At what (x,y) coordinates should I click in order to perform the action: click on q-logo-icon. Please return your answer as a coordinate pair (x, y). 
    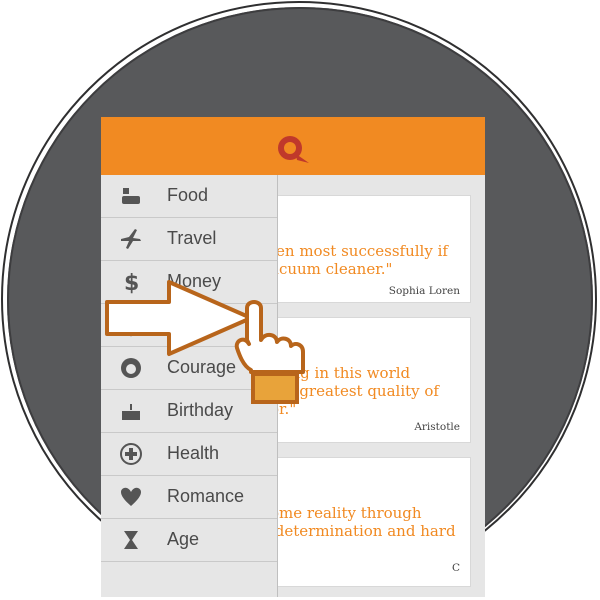
    Looking at the image, I should click on (293, 149).